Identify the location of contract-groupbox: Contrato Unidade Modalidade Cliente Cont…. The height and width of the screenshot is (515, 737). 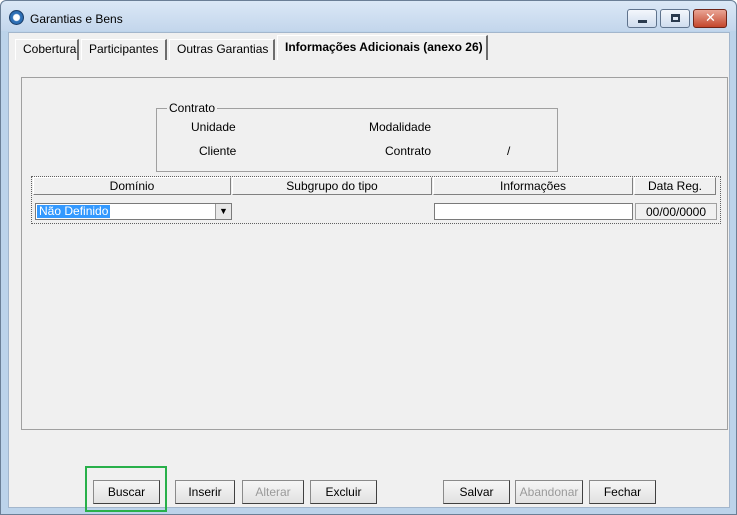
(357, 136).